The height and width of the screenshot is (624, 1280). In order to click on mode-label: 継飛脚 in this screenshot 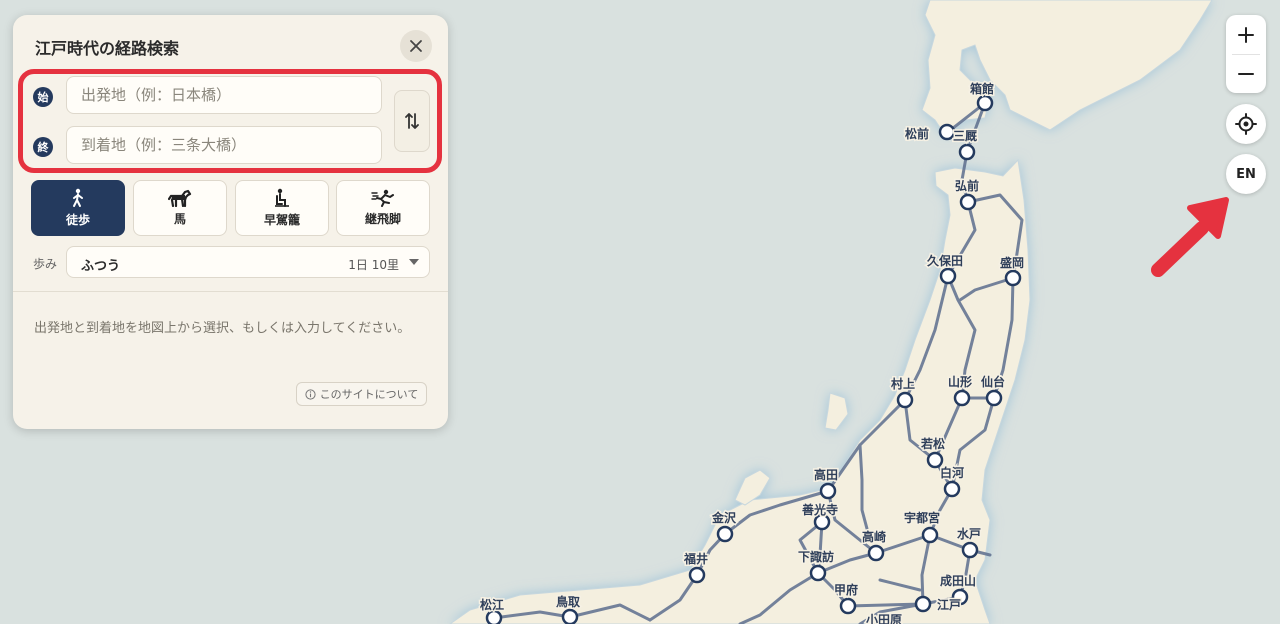, I will do `click(382, 219)`.